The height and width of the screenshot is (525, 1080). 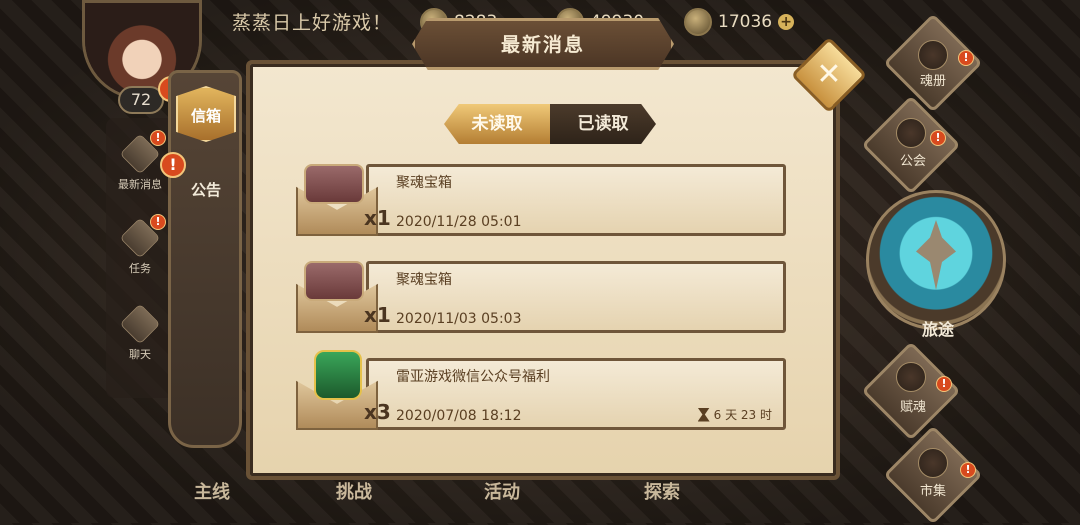 I want to click on message-item: 聚魂宝箱 x1 2020/11/28 05:01, so click(x=541, y=200).